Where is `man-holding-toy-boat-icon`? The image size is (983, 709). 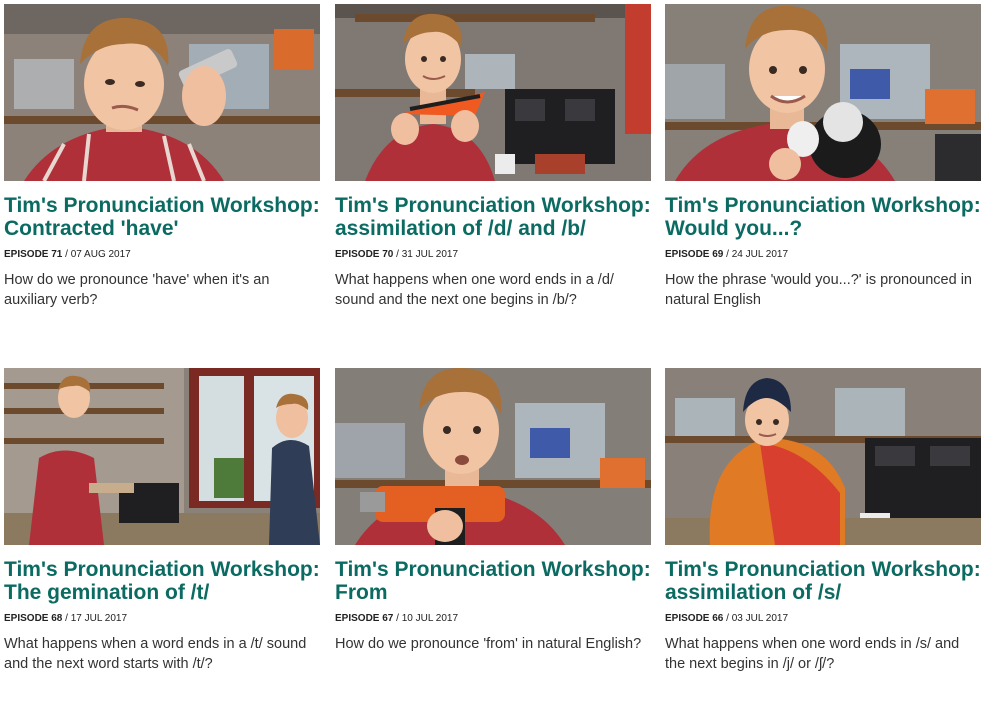
man-holding-toy-boat-icon is located at coordinates (493, 92).